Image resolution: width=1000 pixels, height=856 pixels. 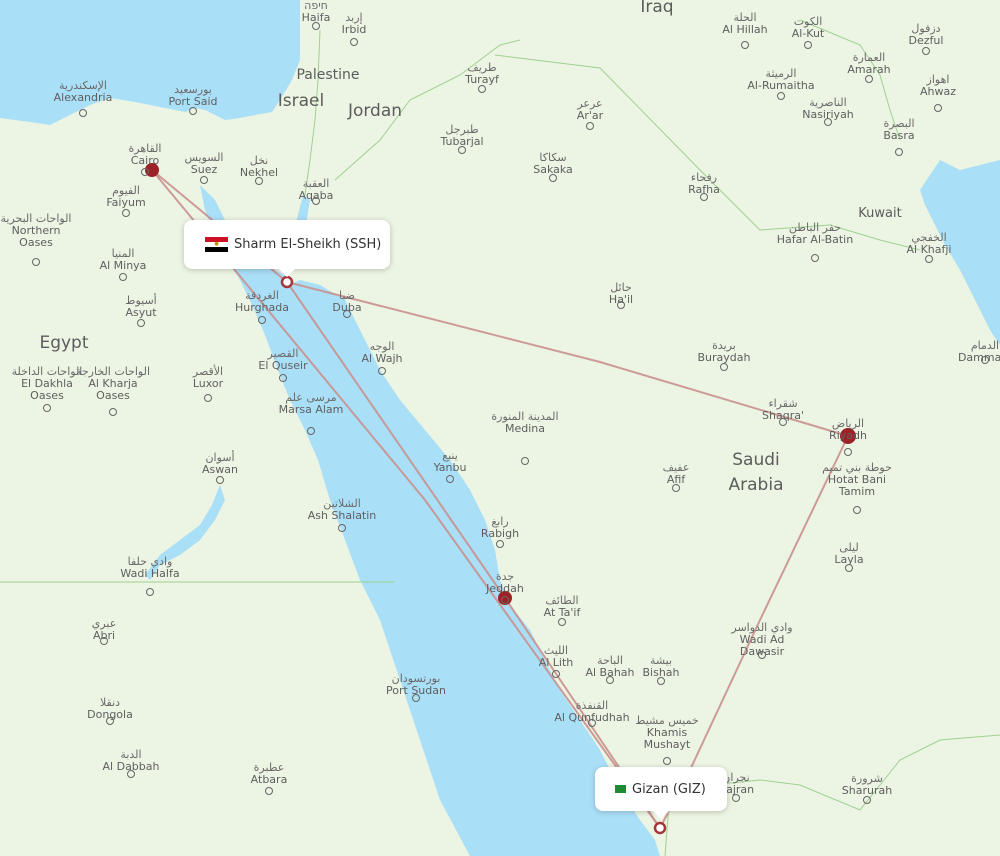 I want to click on city-label-english: Ar'ar, so click(x=590, y=115).